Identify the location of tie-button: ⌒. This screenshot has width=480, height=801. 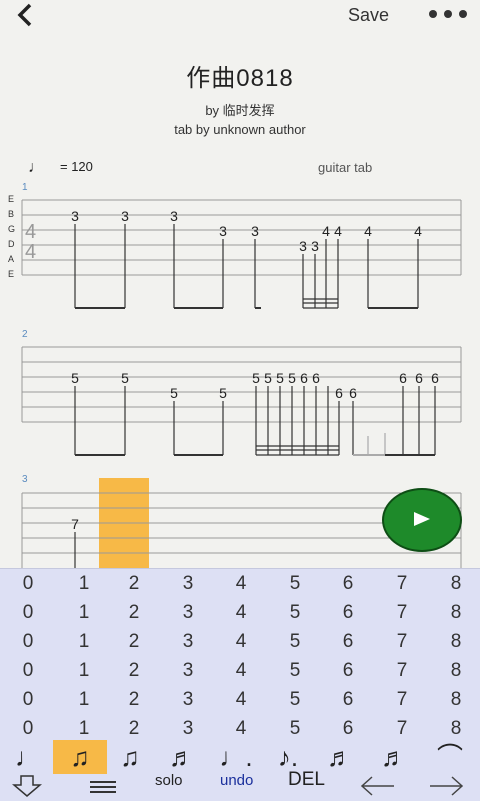
(450, 757).